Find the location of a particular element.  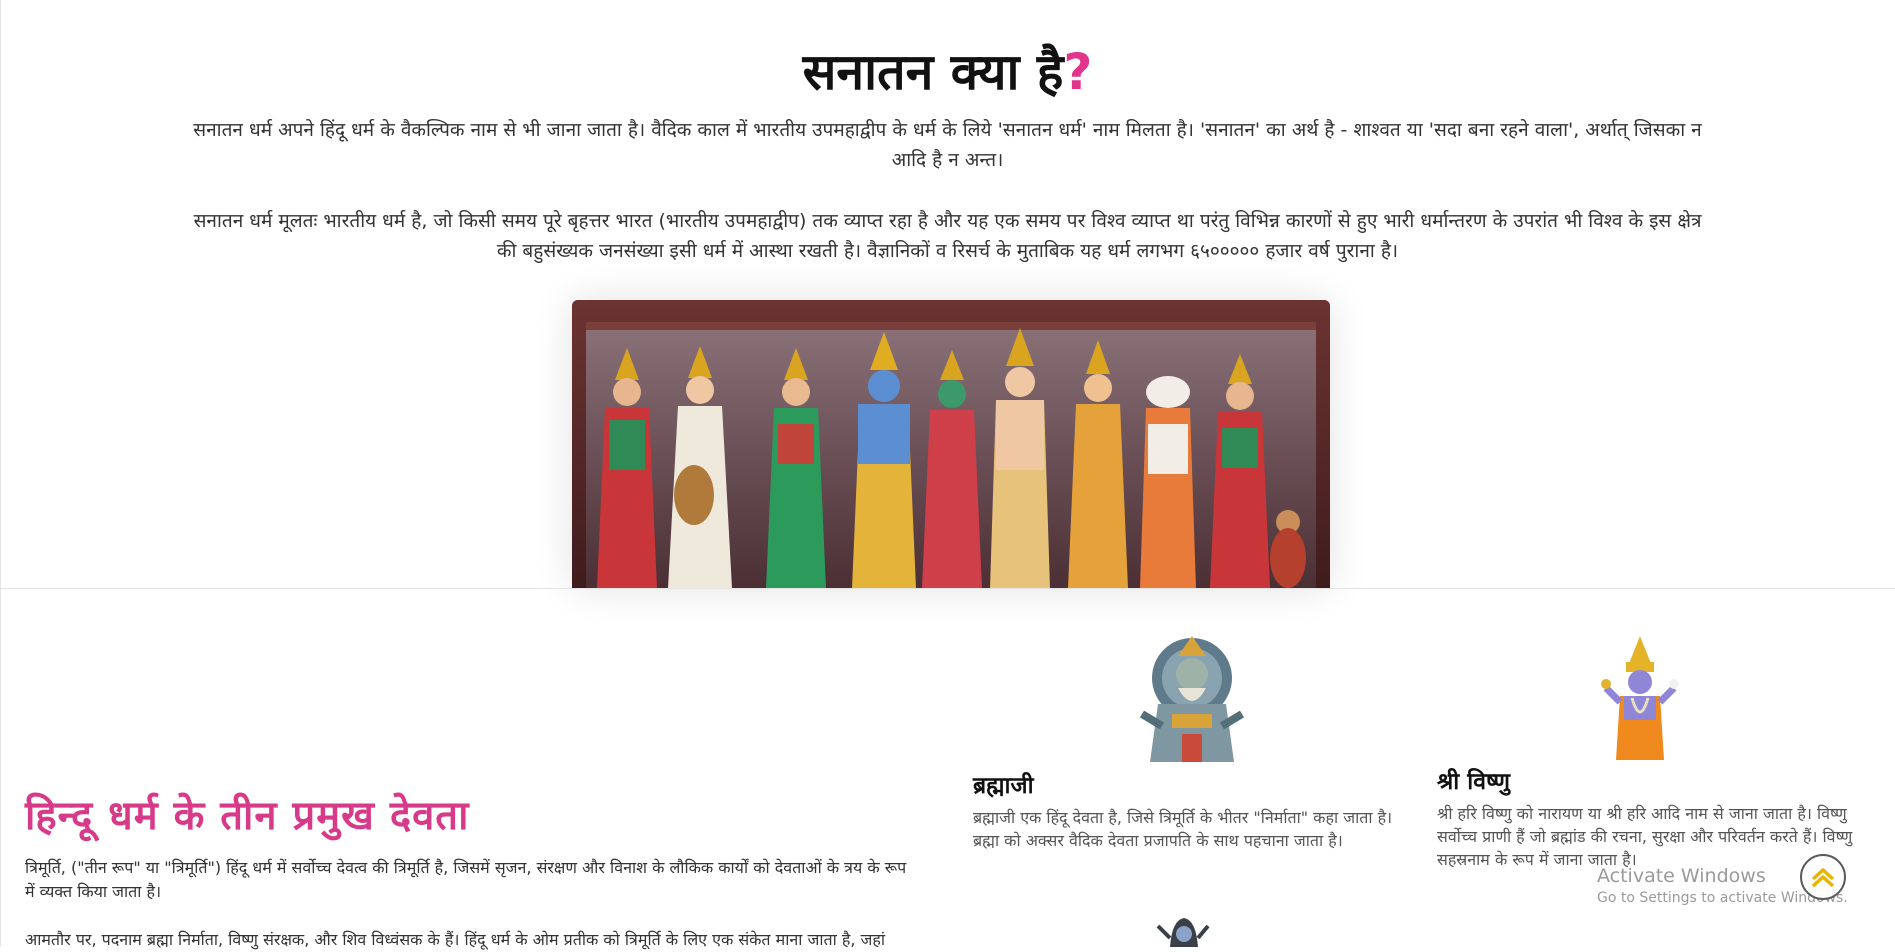

page-title-text: सनातन क्या है is located at coordinates (933, 72).